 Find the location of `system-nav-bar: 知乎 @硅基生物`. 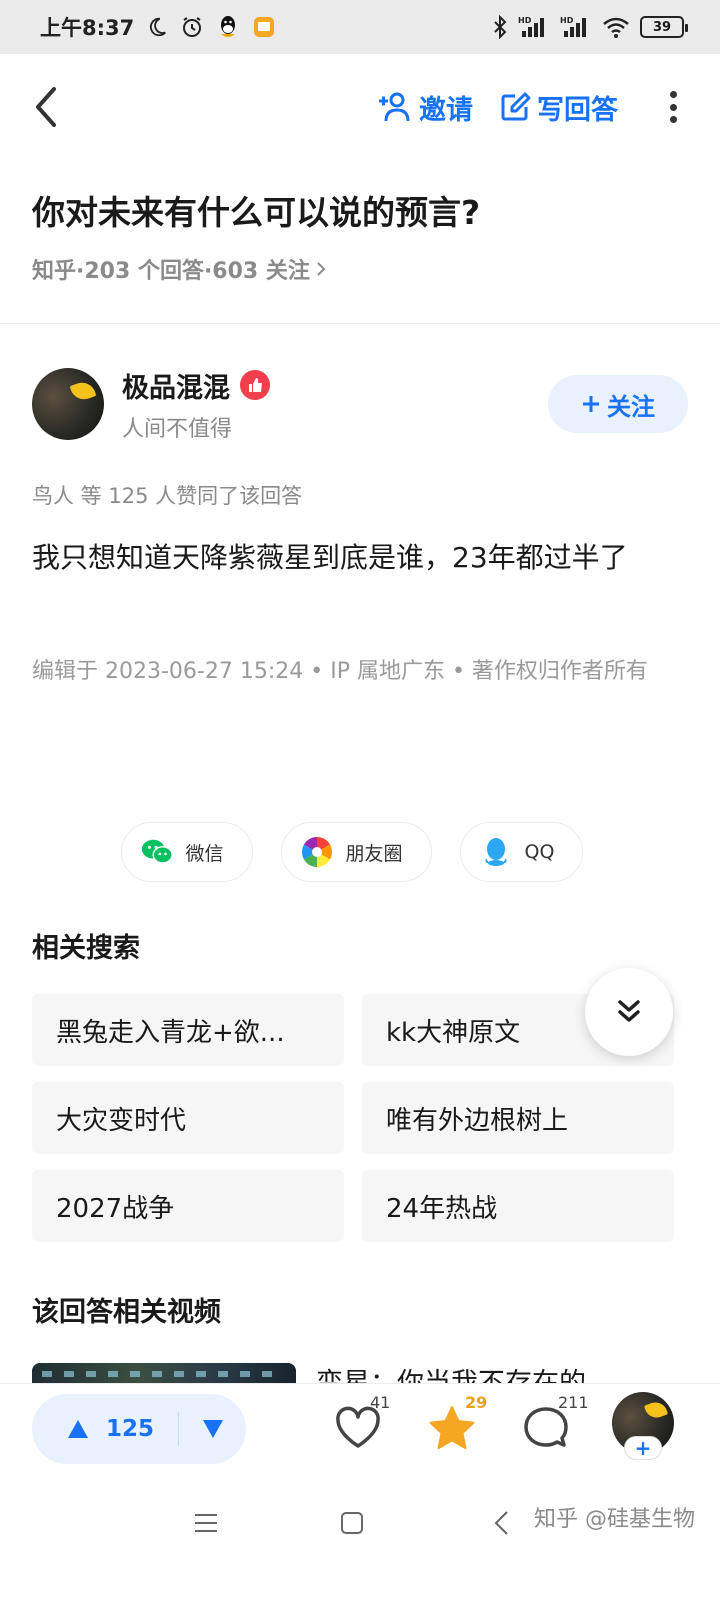

system-nav-bar: 知乎 @硅基生物 is located at coordinates (360, 1536).